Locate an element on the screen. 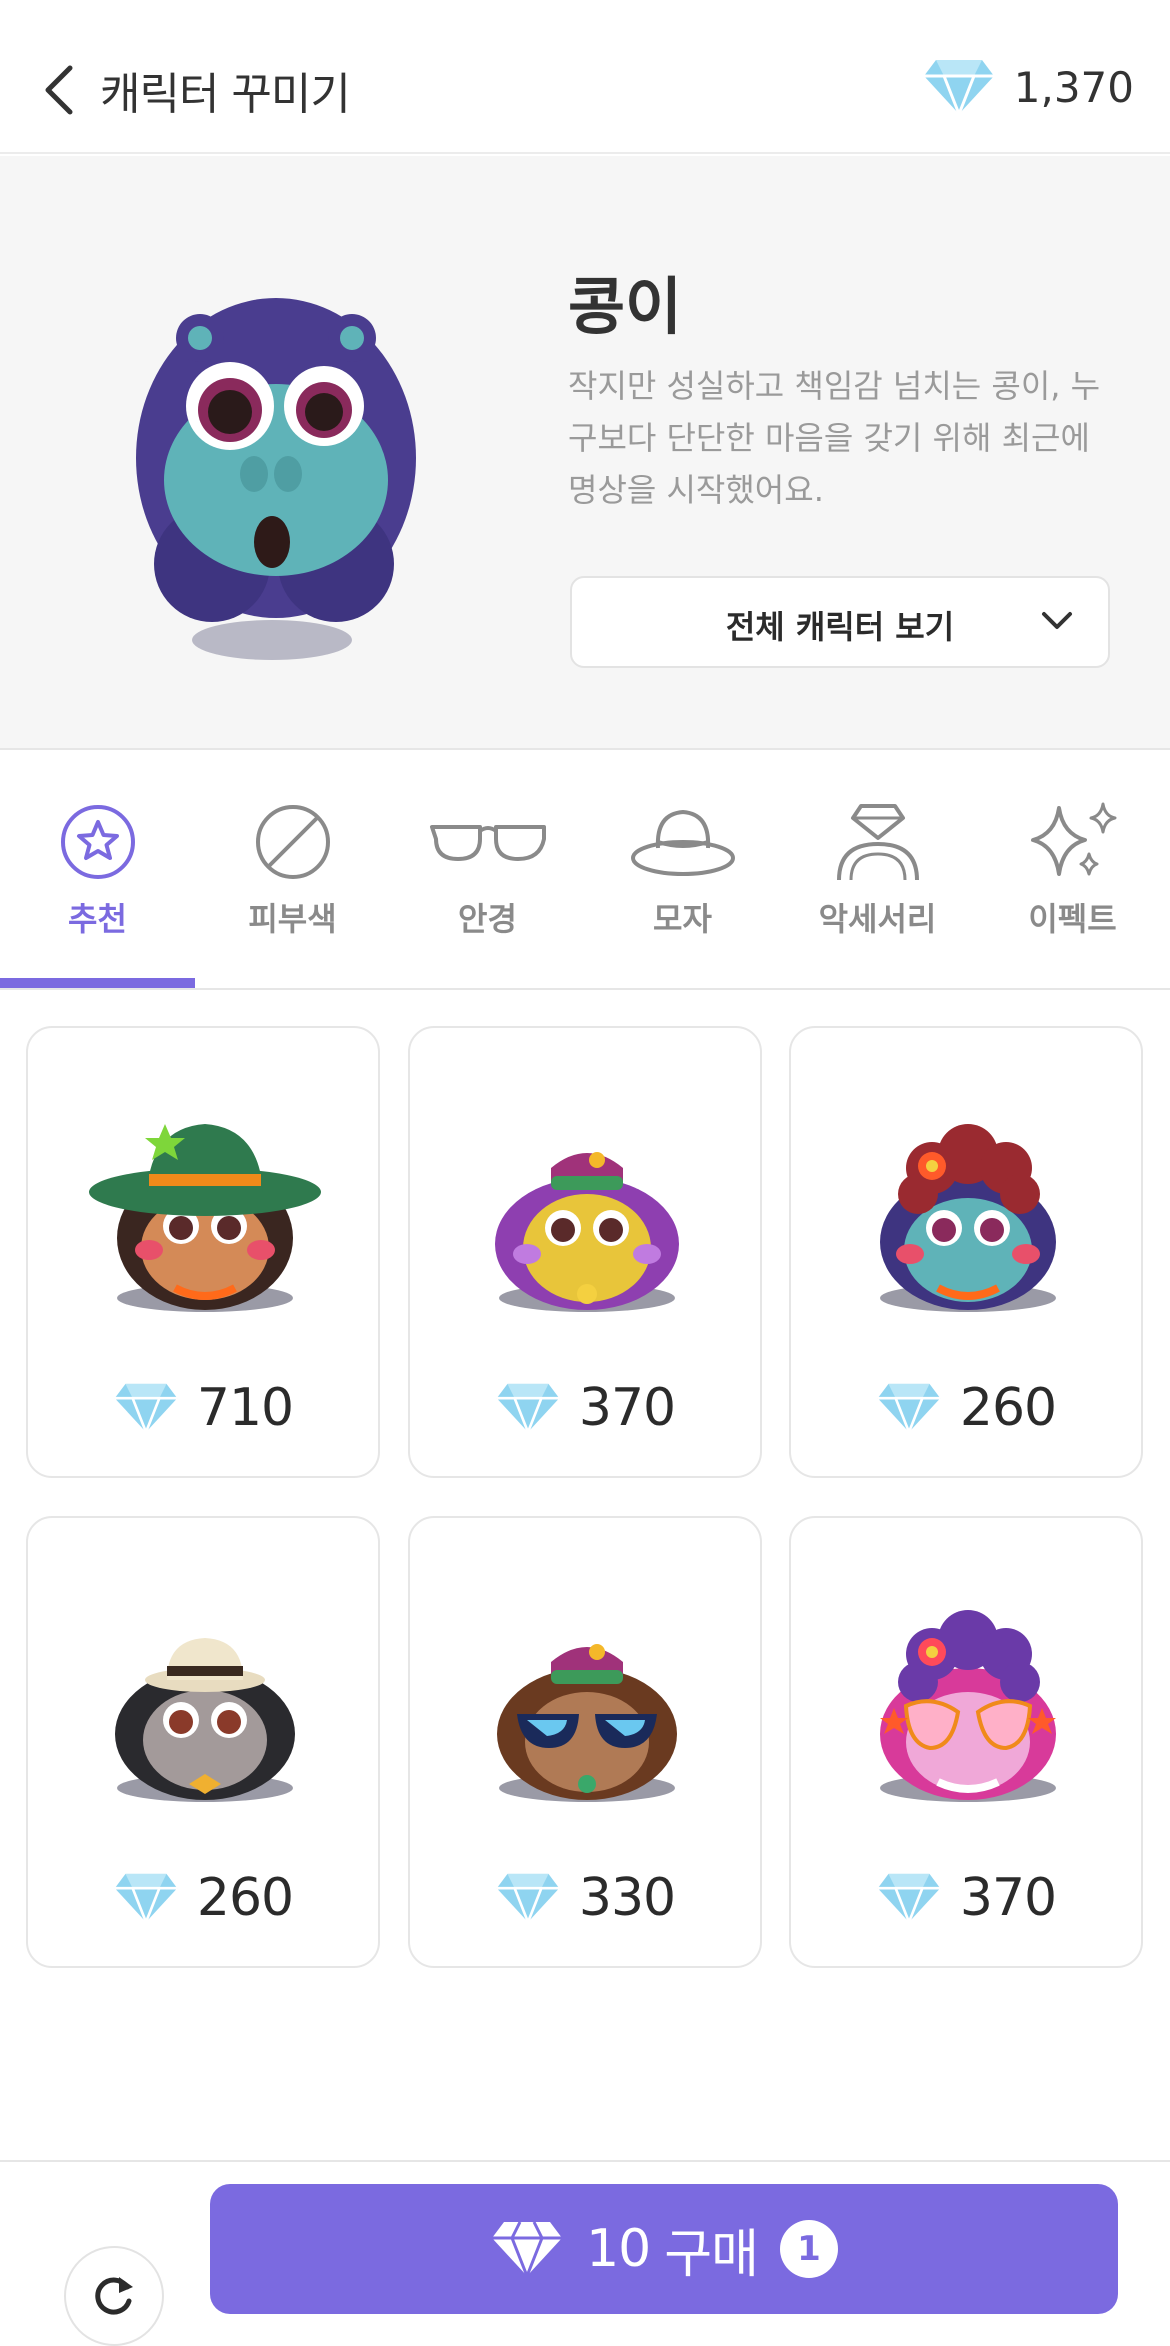 This screenshot has width=1170, height=2346. item-price: 710 is located at coordinates (203, 1408).